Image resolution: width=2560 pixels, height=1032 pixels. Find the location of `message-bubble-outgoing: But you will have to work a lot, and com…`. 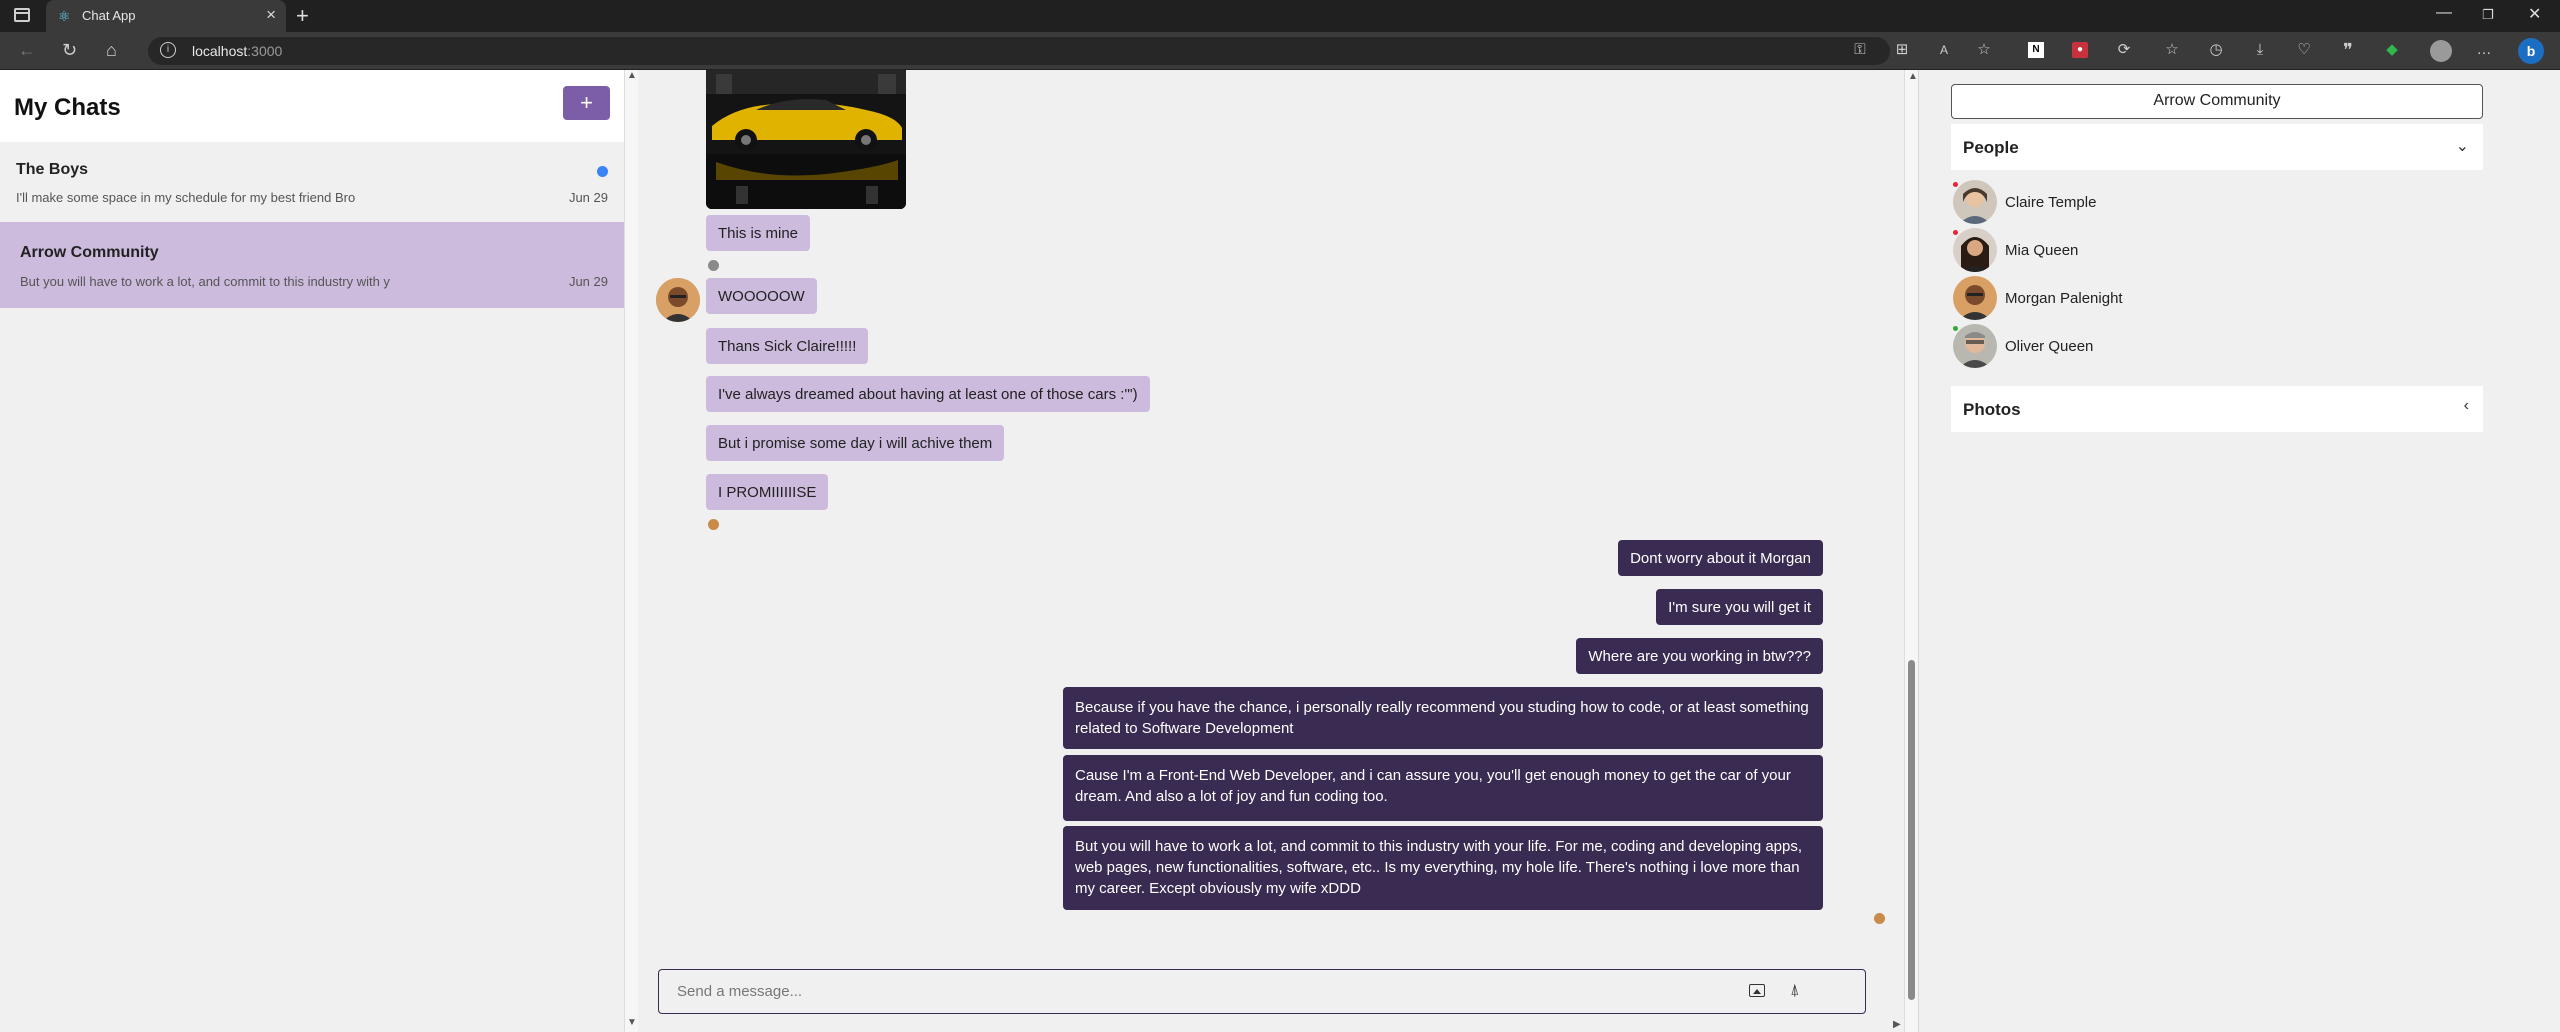

message-bubble-outgoing: But you will have to work a lot, and com… is located at coordinates (1443, 868).